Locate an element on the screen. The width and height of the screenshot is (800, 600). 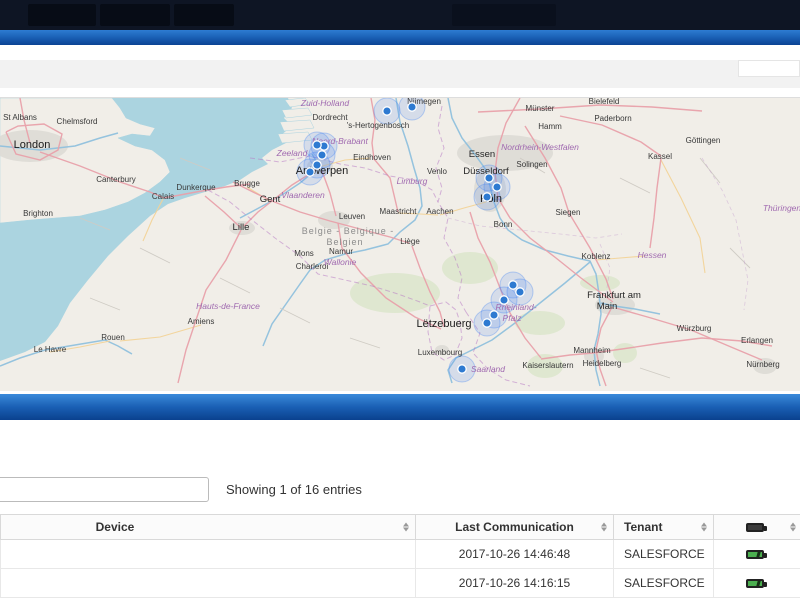
table-header-row: Device Last Communication Tenant is located at coordinates (400, 527).